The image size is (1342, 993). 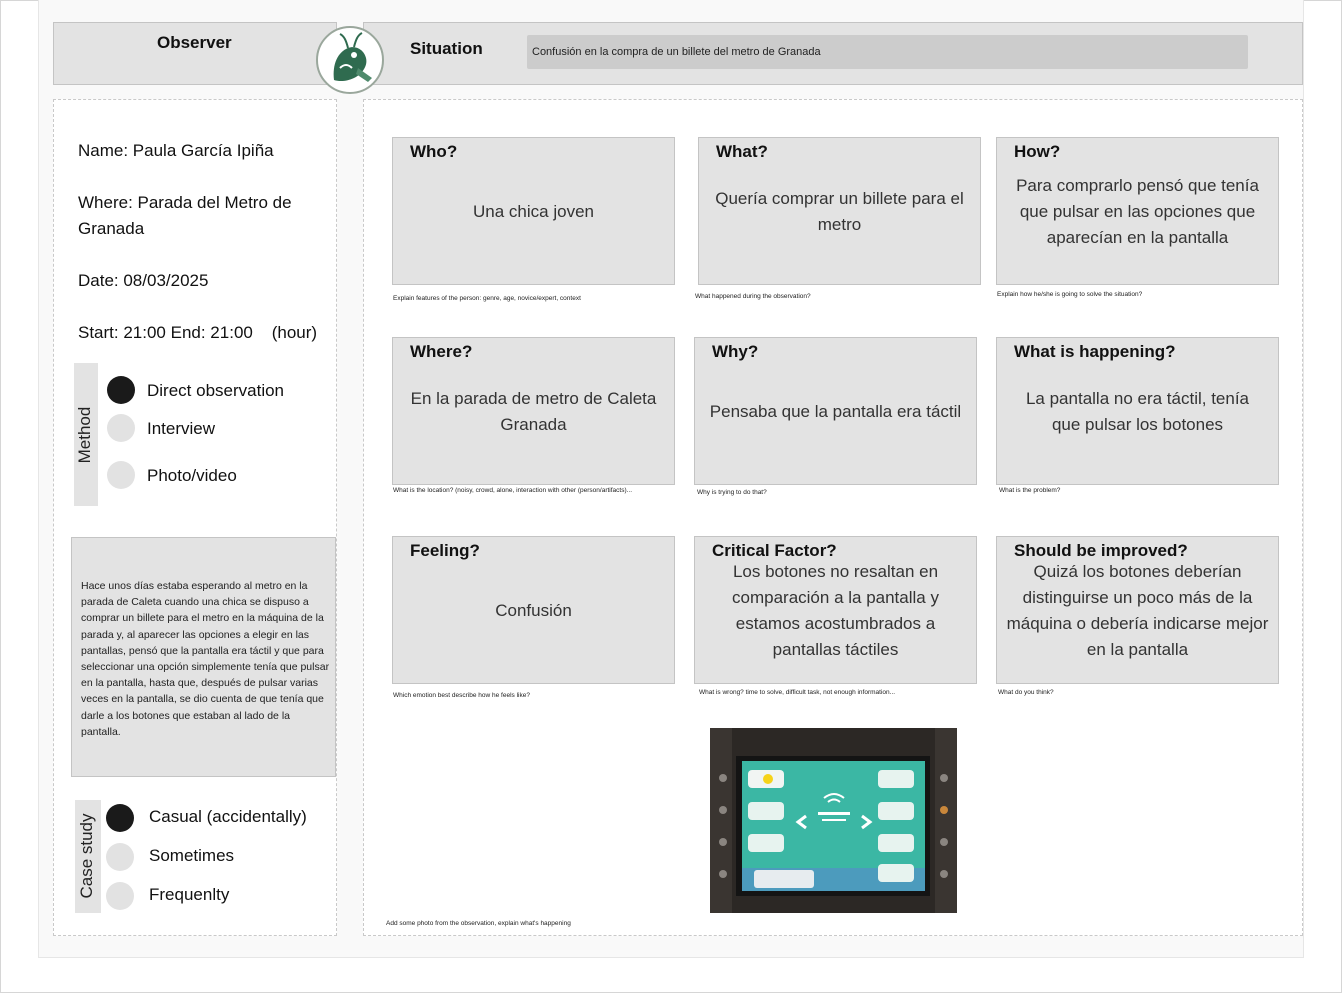 I want to click on card-why: Why? Pensaba que la pantalla era táctil, so click(x=835, y=411).